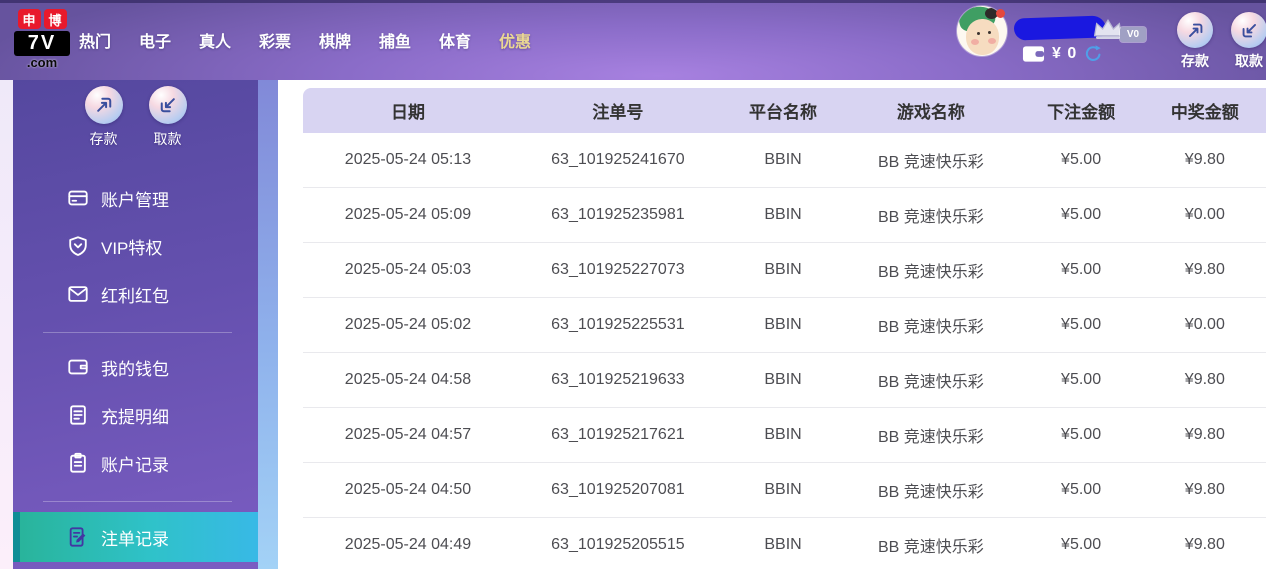 The width and height of the screenshot is (1266, 569). What do you see at coordinates (1204, 112) in the screenshot?
I see `column-header: 中奖金额` at bounding box center [1204, 112].